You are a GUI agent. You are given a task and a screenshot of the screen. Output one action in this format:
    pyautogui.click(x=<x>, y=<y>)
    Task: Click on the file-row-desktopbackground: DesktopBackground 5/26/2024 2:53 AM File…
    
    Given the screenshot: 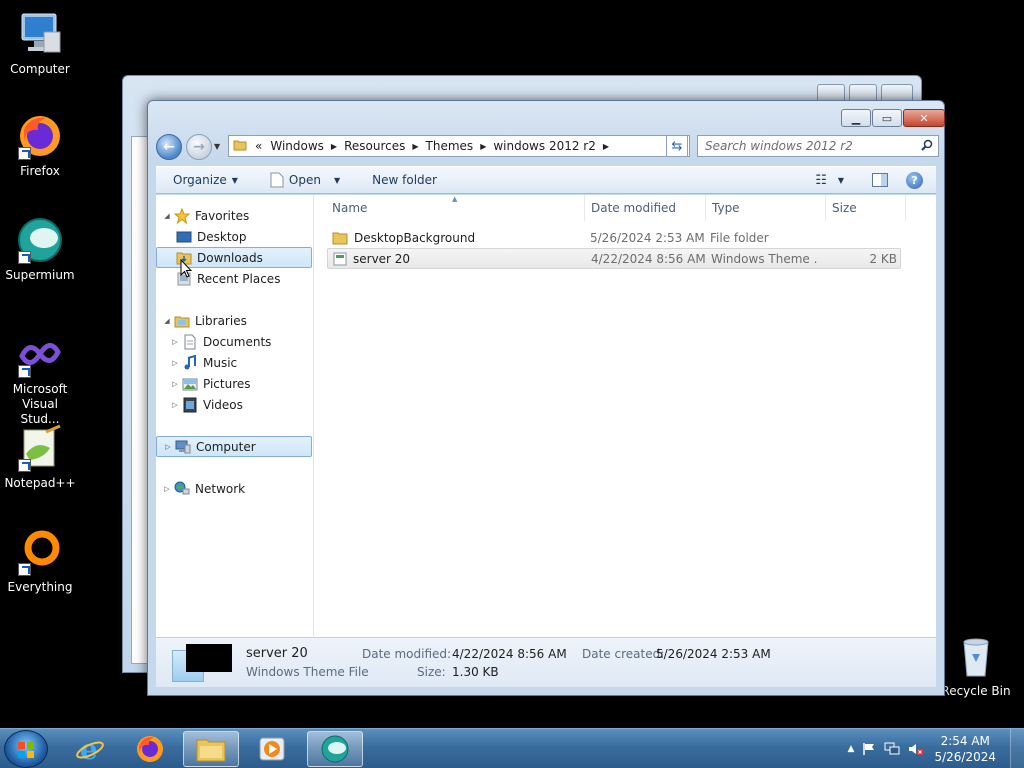 What is the action you would take?
    pyautogui.click(x=614, y=237)
    